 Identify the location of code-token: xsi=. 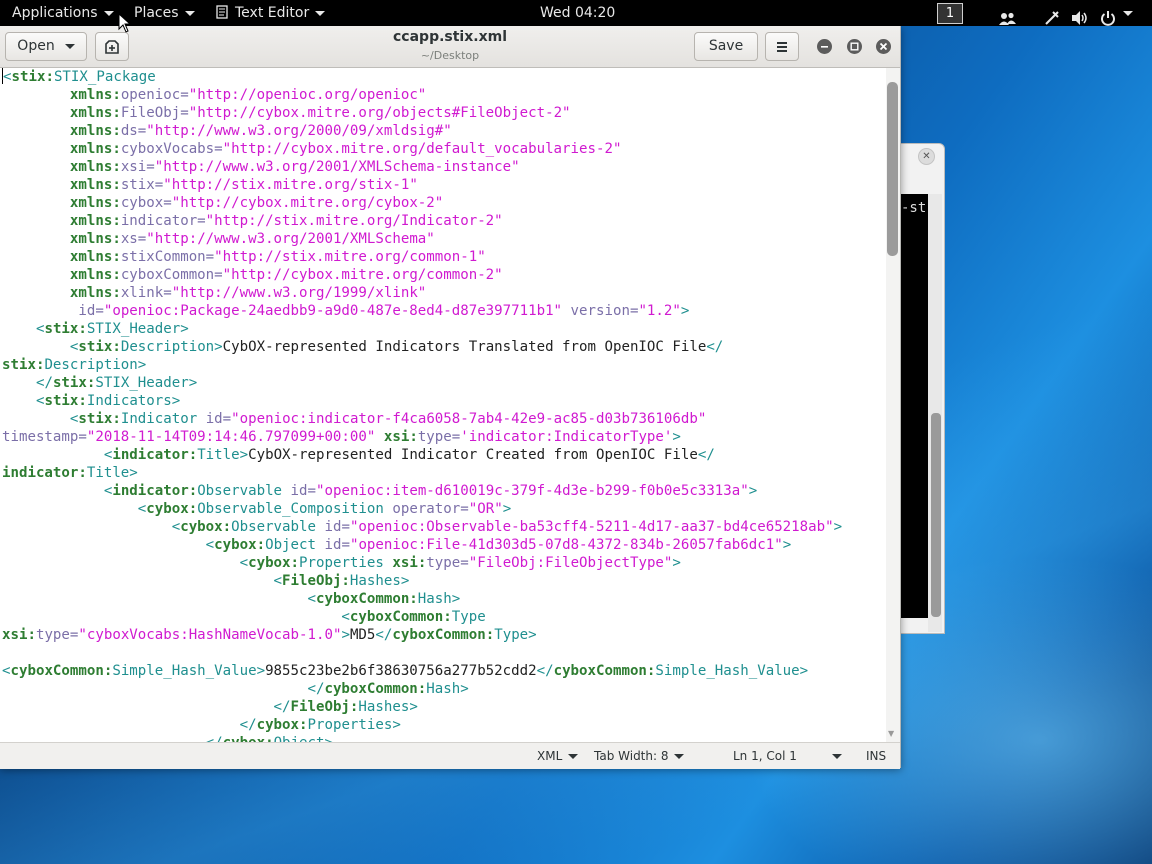
(137, 167).